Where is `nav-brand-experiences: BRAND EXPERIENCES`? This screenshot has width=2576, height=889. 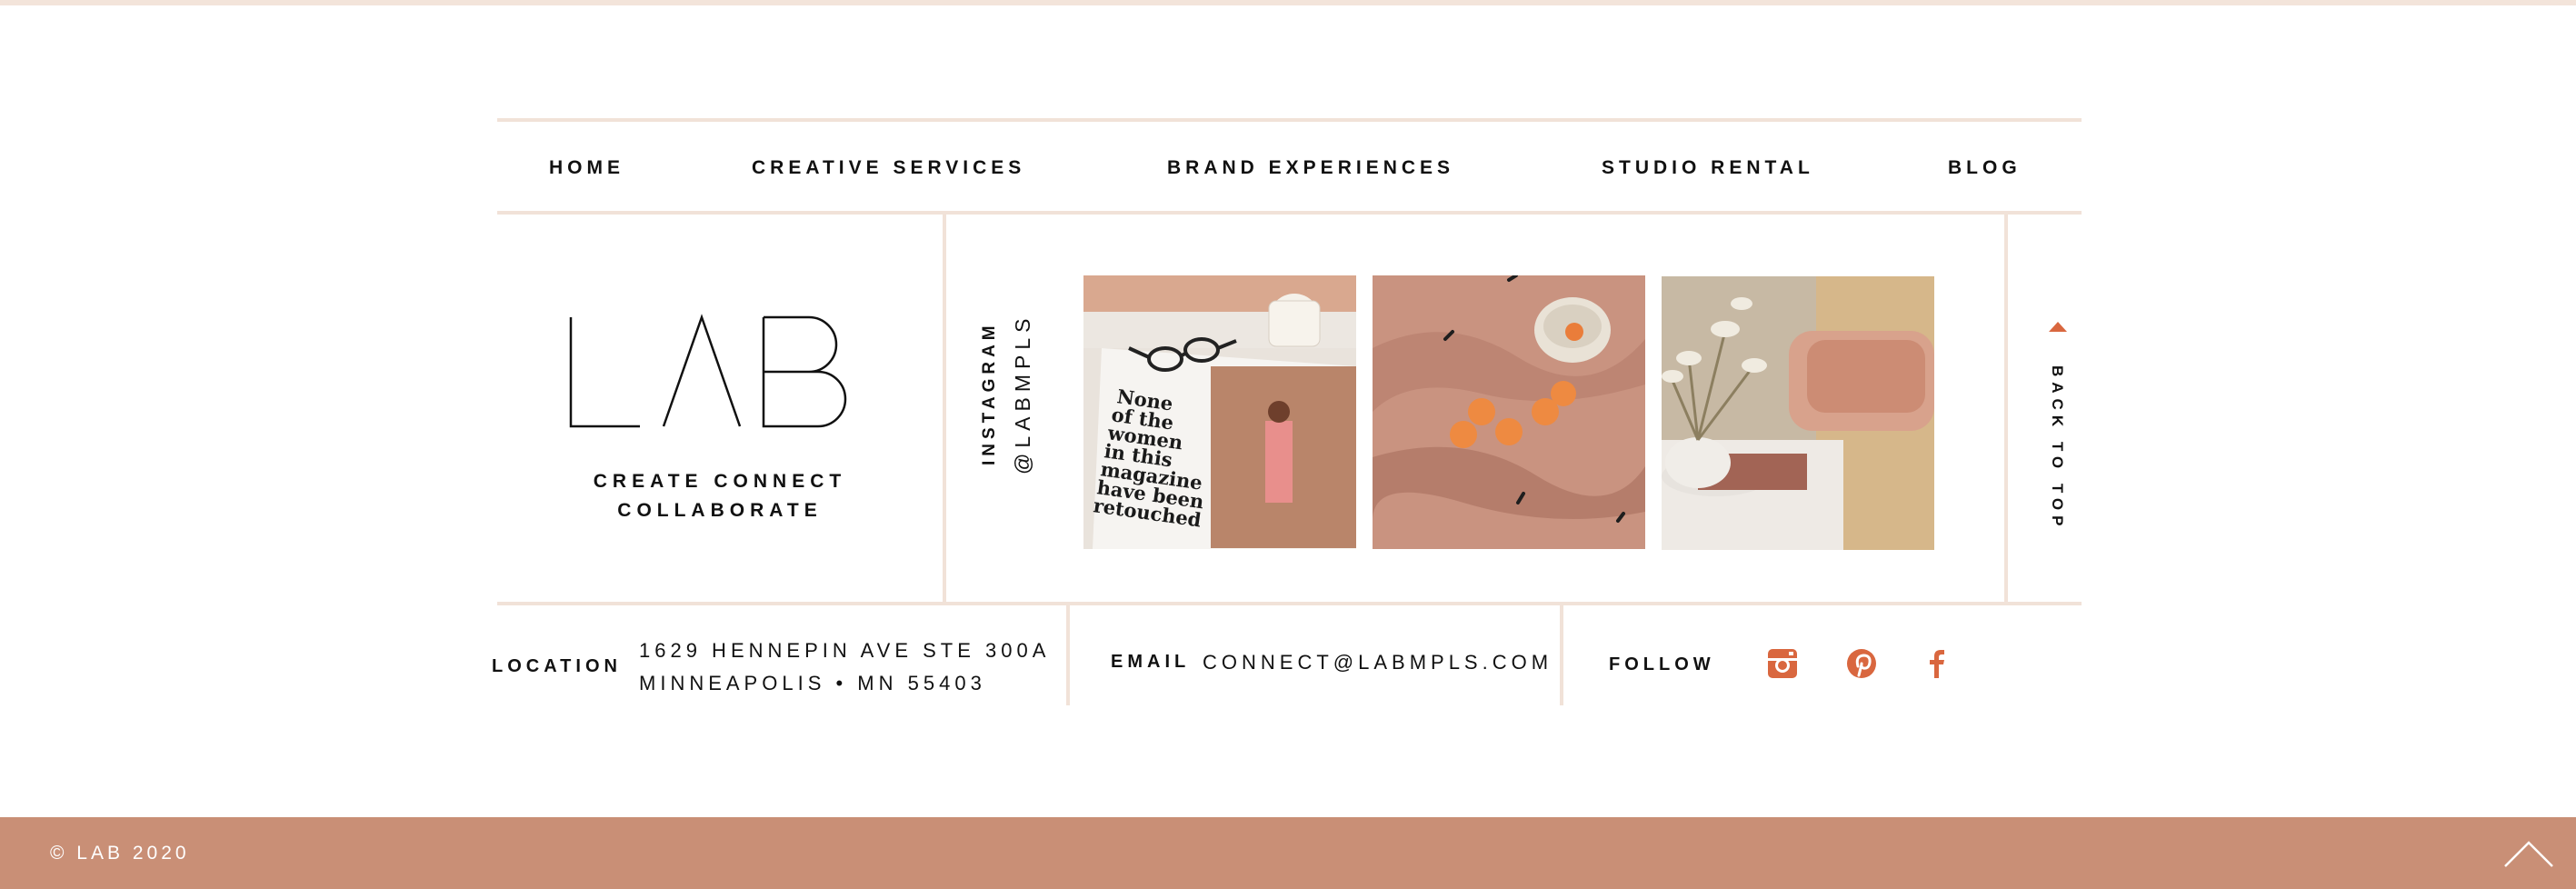 nav-brand-experiences: BRAND EXPERIENCES is located at coordinates (1311, 169).